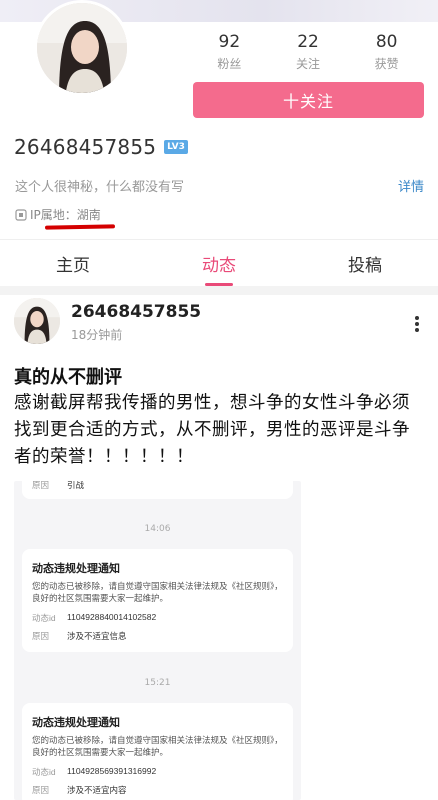 This screenshot has height=800, width=438. Describe the element at coordinates (308, 42) in the screenshot. I see `stat-following-value: 22` at that location.